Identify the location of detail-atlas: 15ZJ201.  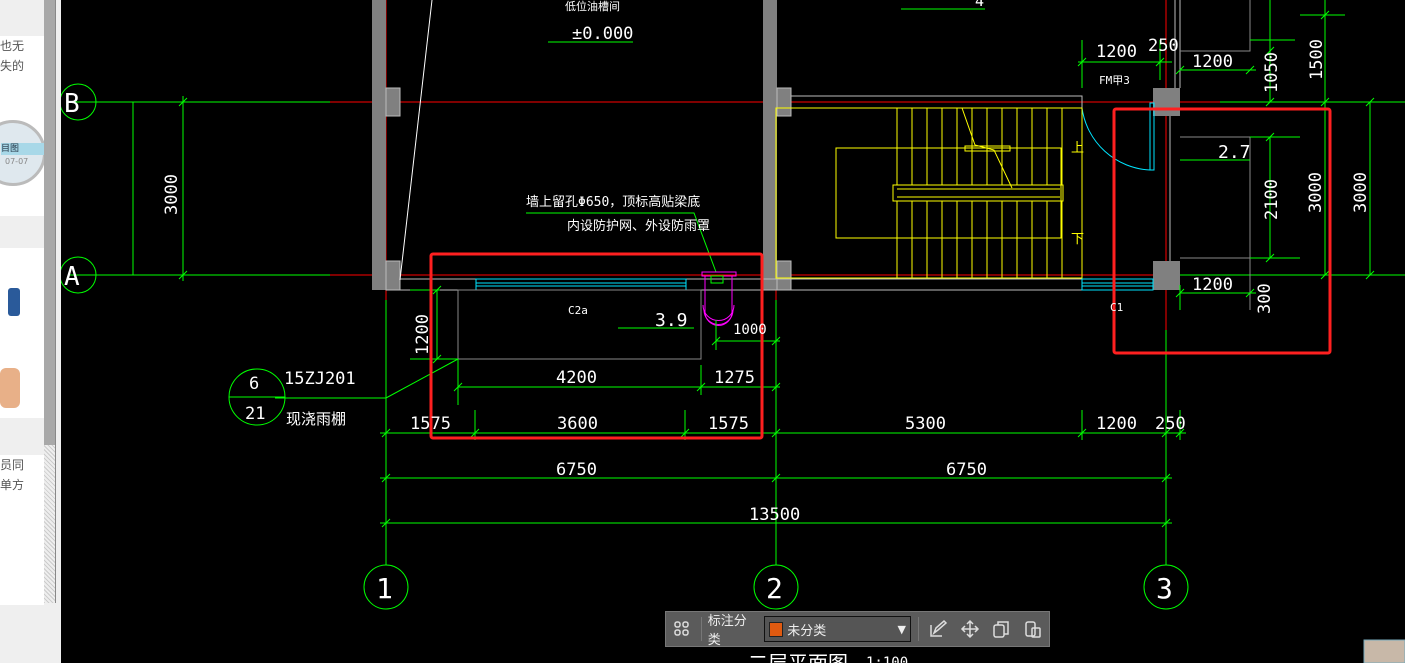
(320, 379).